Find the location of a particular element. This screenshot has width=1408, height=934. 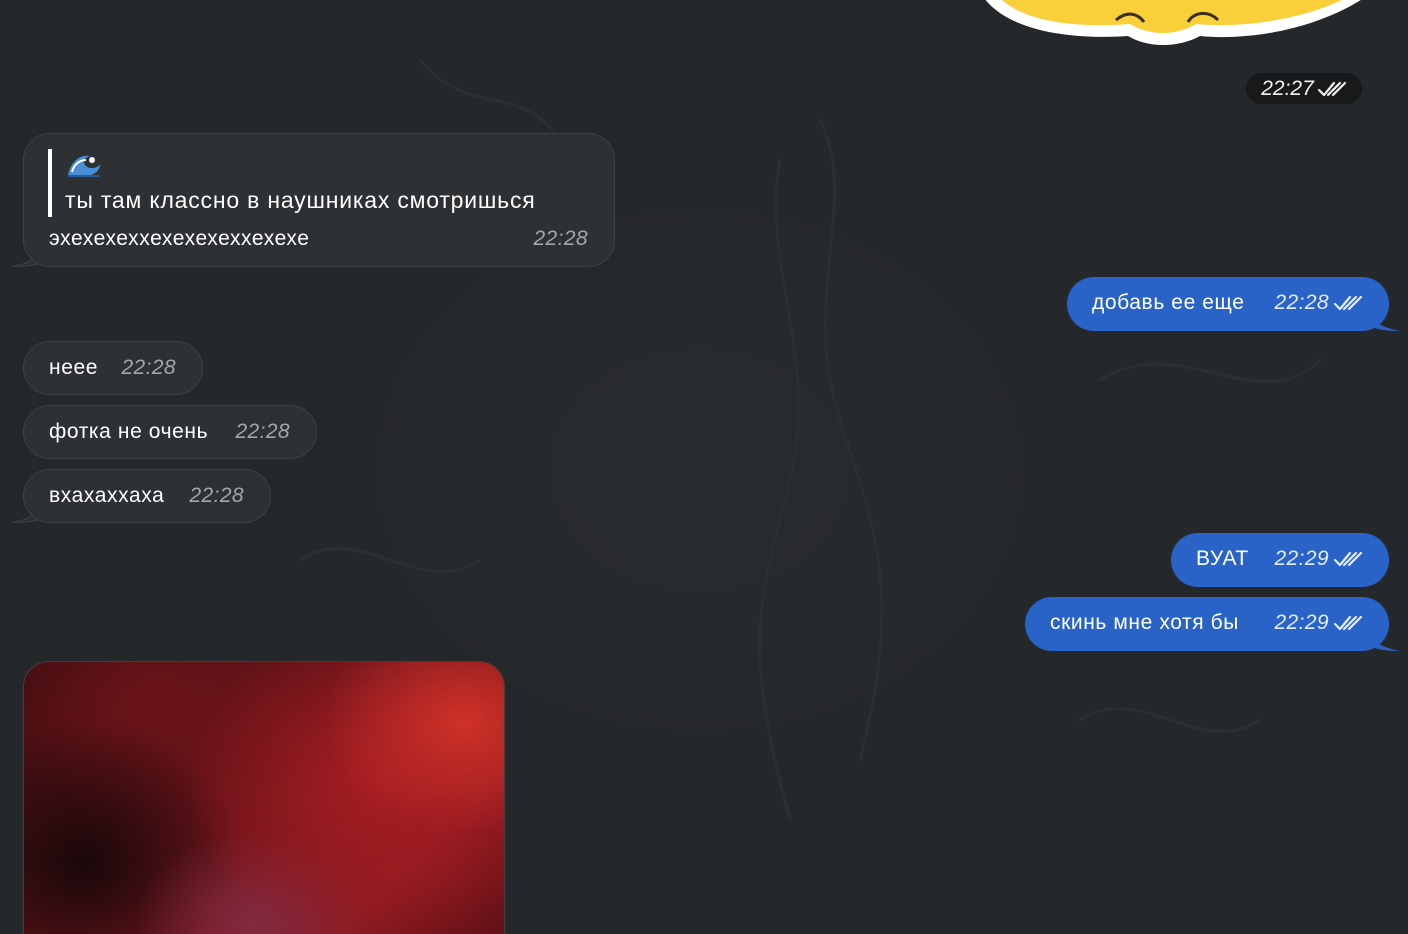

photo-message is located at coordinates (264, 797).